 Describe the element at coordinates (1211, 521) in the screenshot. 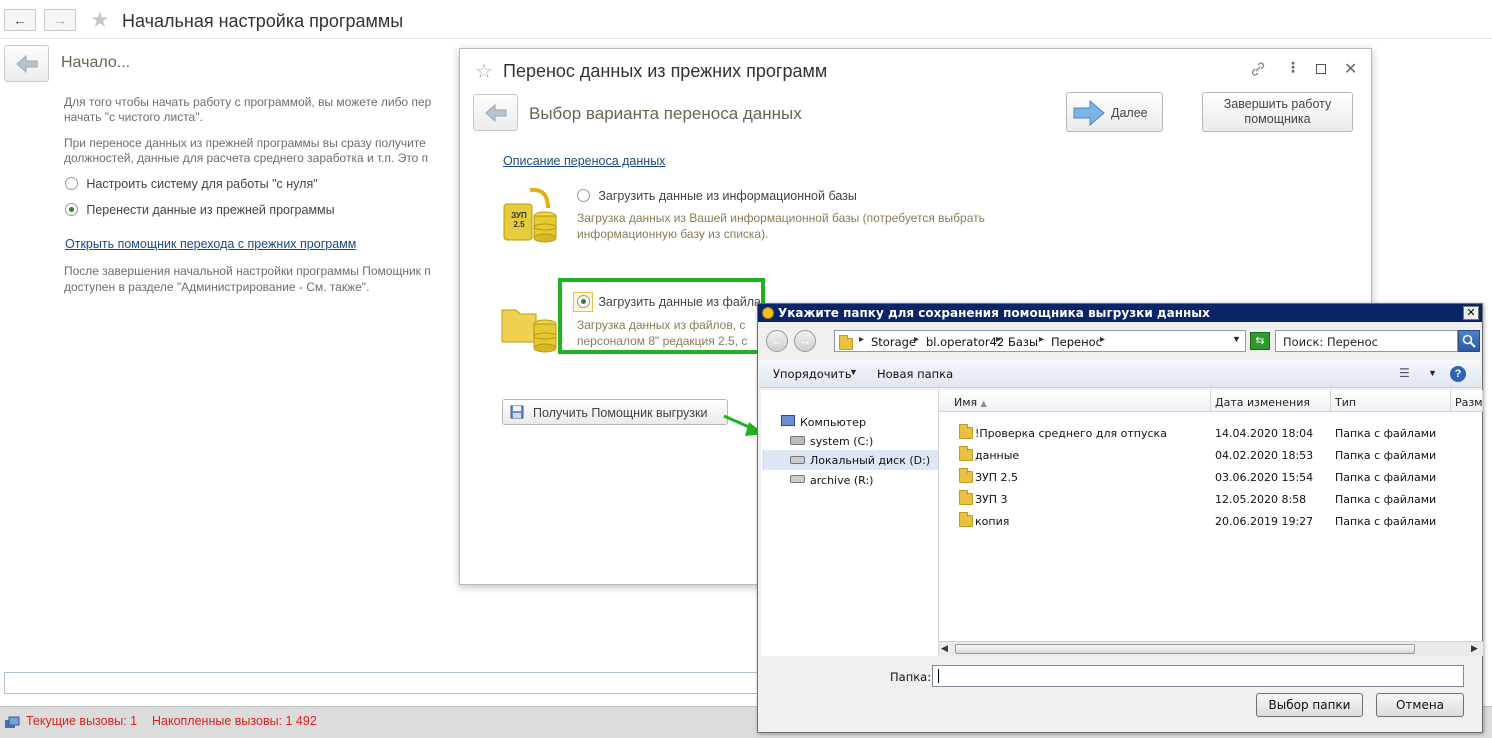

I see `table-row: копия 20.06.2019 19:27 Папка с файлами` at that location.